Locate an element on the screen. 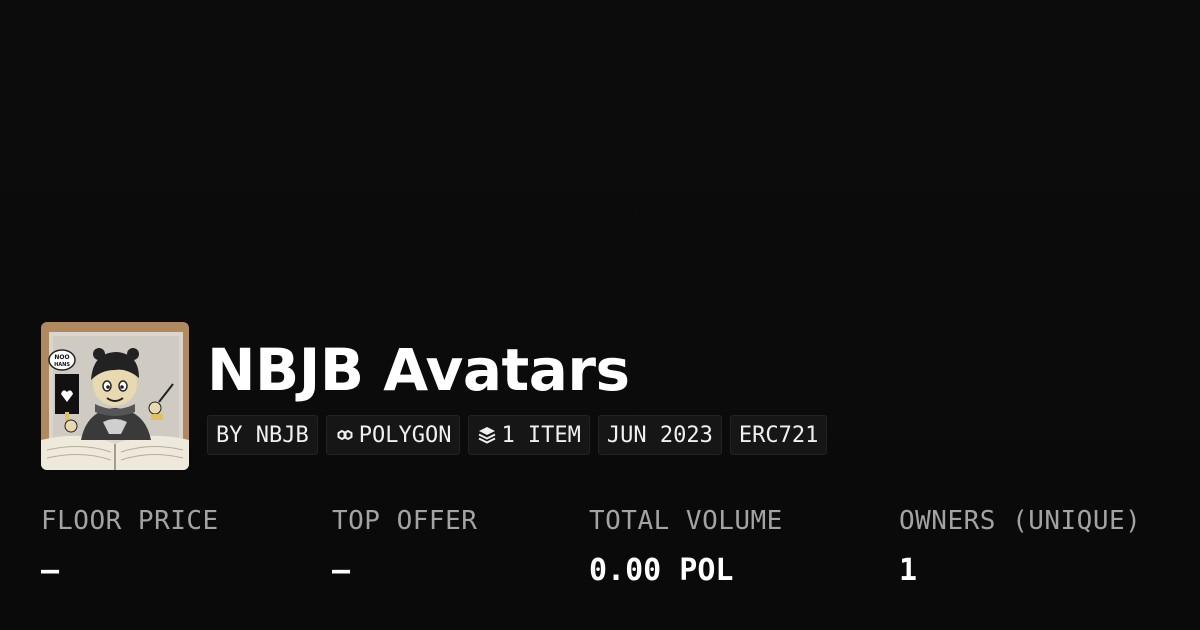 This screenshot has width=1200, height=630. token-standard-chip: ERC721 is located at coordinates (778, 435).